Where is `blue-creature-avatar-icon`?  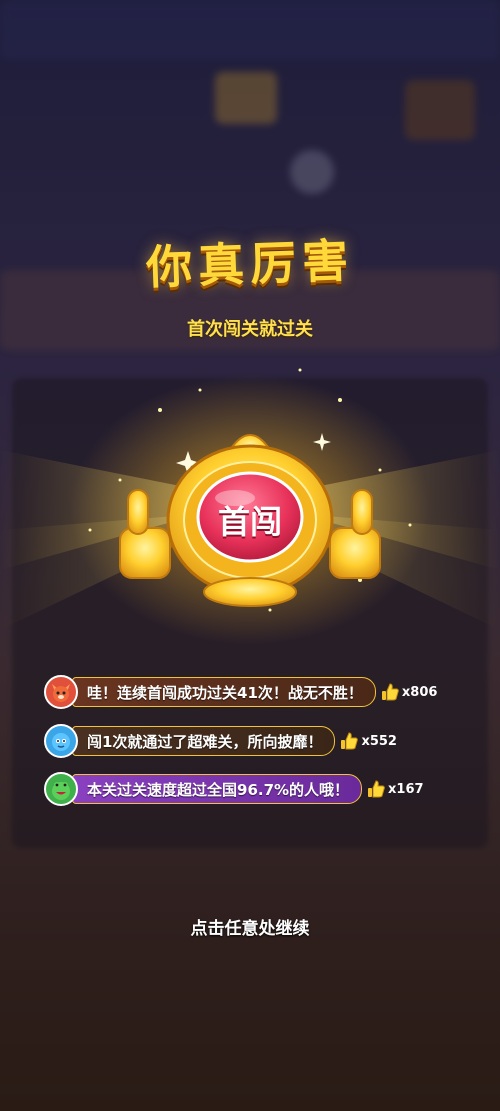
blue-creature-avatar-icon is located at coordinates (61, 741).